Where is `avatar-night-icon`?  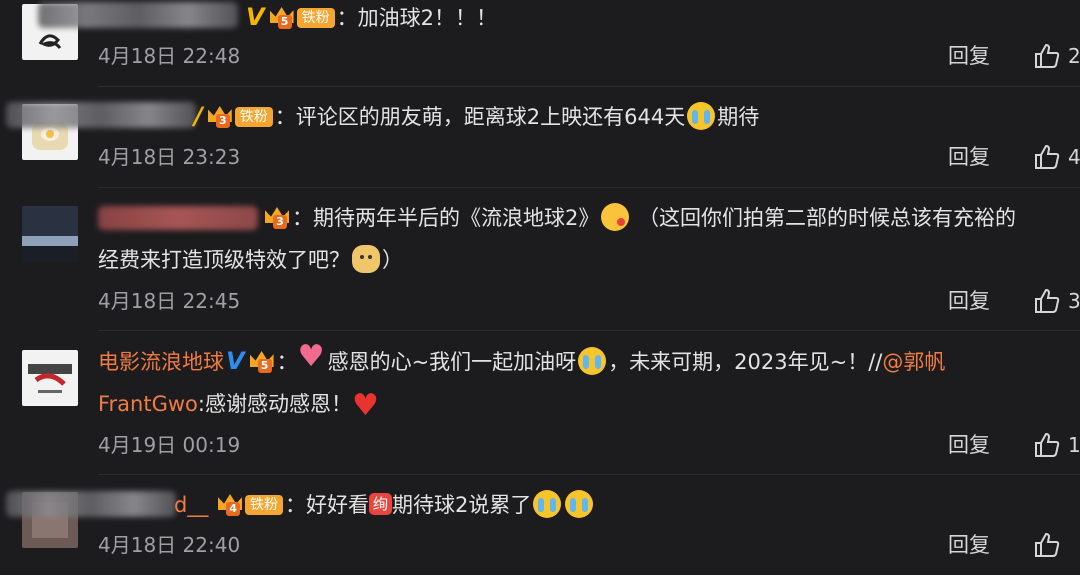 avatar-night-icon is located at coordinates (50, 234).